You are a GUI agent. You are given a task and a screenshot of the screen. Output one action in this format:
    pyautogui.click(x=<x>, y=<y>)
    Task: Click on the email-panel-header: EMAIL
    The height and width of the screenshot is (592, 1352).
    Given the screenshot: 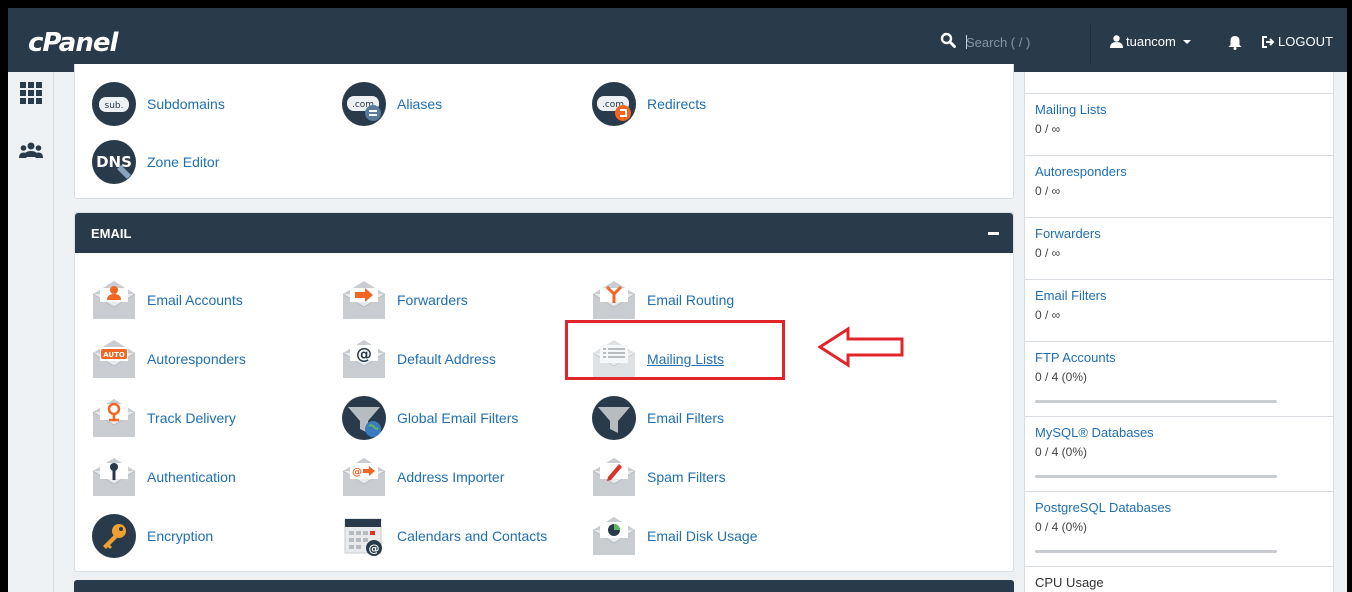 What is the action you would take?
    pyautogui.click(x=544, y=233)
    